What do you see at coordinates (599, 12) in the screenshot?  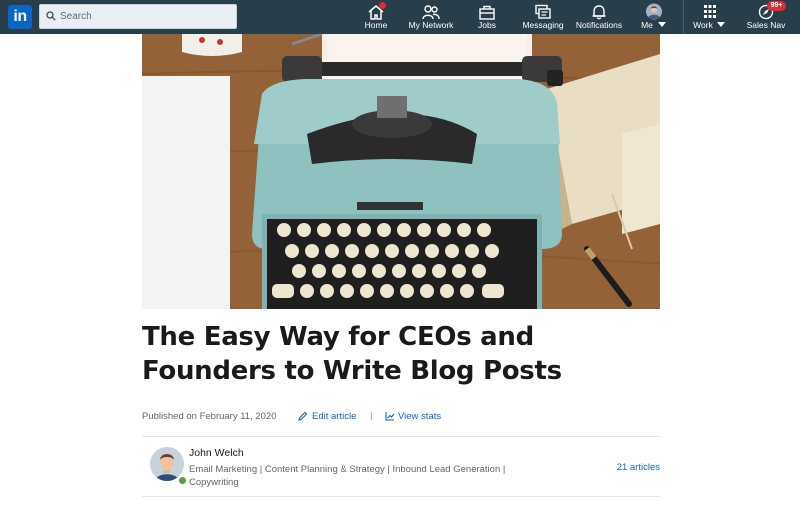 I see `bell-icon` at bounding box center [599, 12].